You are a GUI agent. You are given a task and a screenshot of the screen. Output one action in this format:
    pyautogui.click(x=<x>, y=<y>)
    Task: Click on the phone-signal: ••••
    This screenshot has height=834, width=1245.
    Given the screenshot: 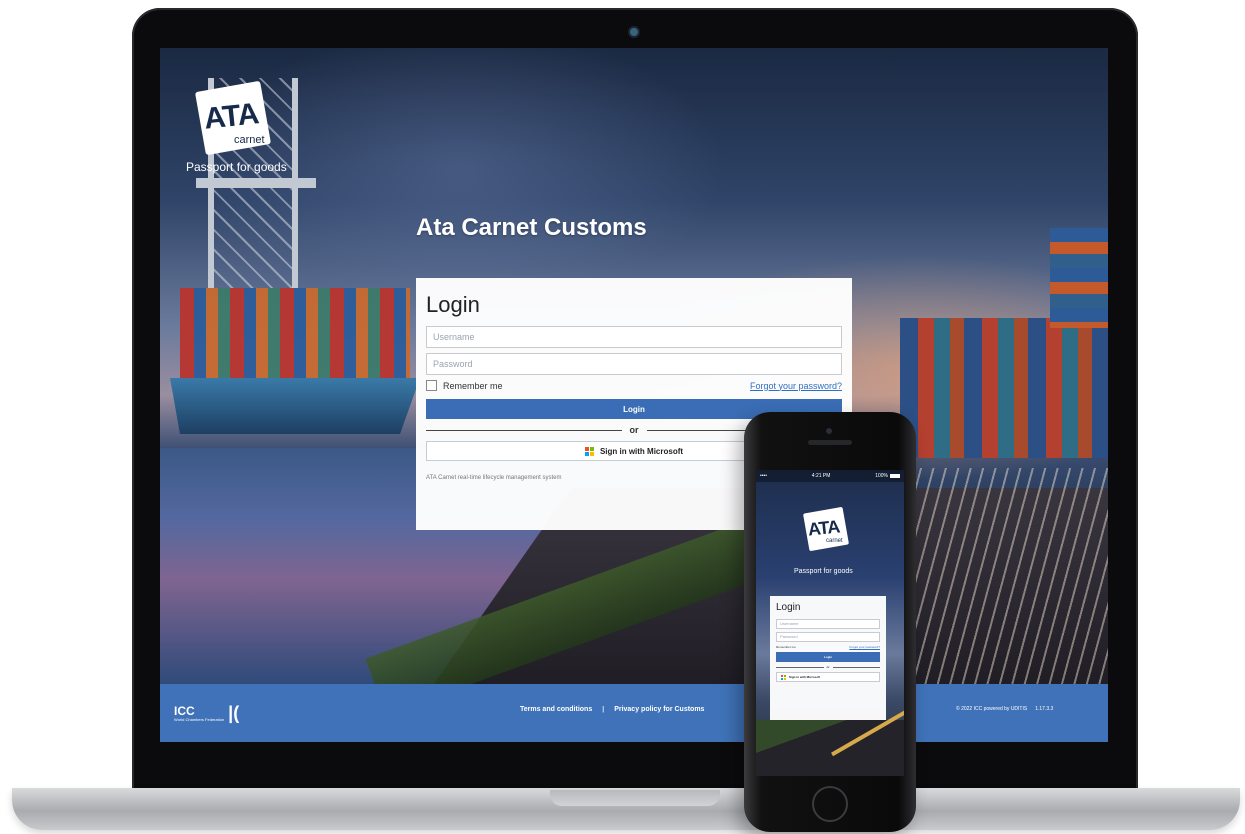 What is the action you would take?
    pyautogui.click(x=764, y=476)
    